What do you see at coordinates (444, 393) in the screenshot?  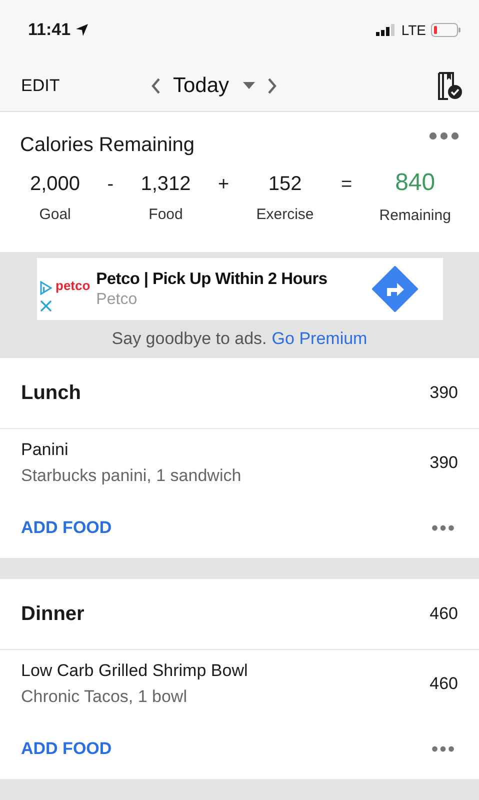 I see `meal-calories: 390` at bounding box center [444, 393].